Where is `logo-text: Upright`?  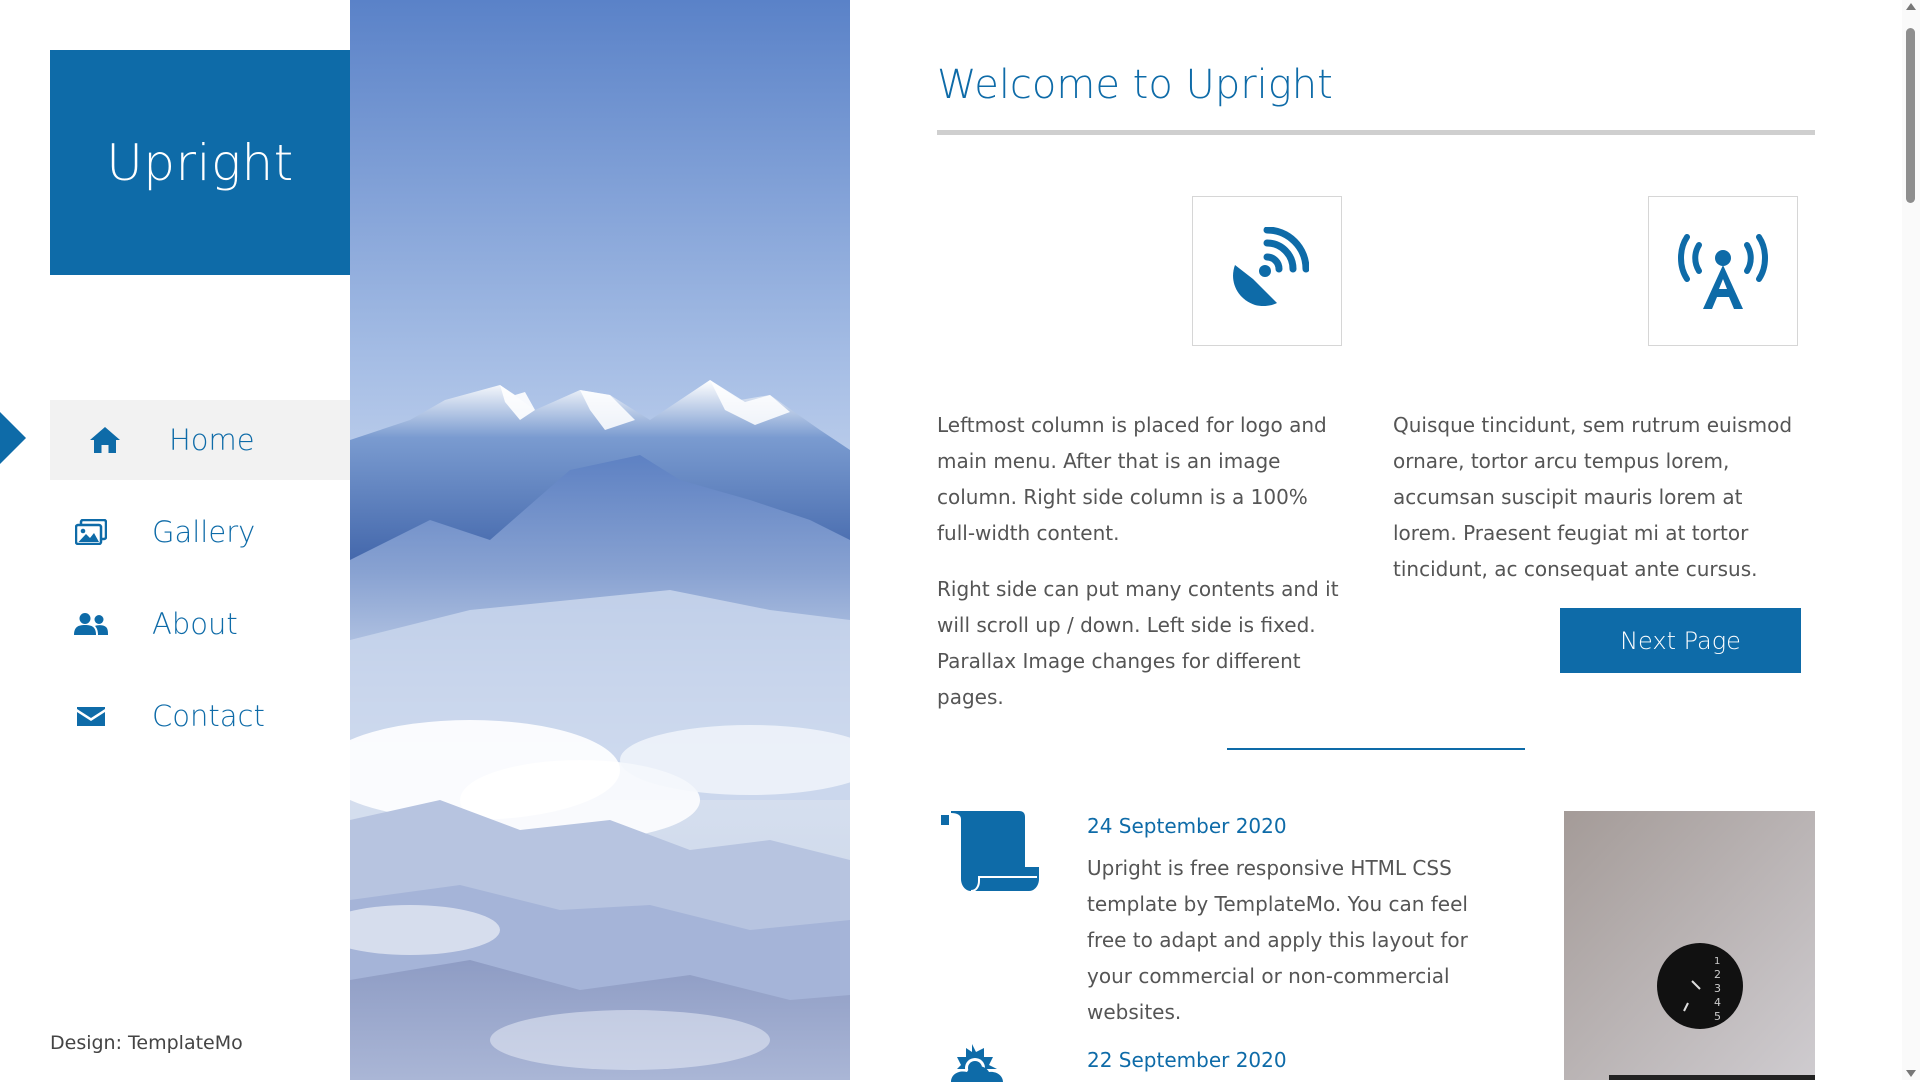 logo-text: Upright is located at coordinates (200, 162).